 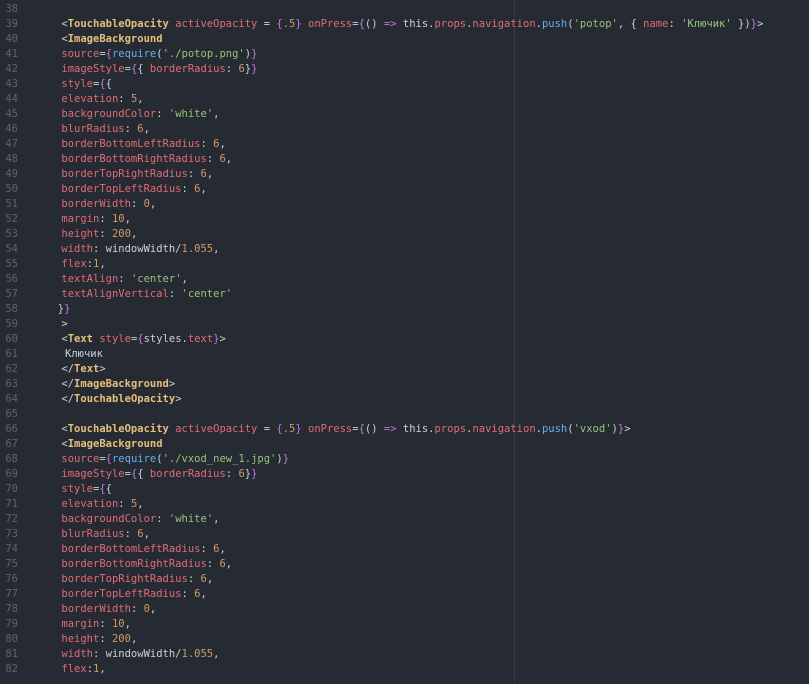 What do you see at coordinates (404, 204) in the screenshot?
I see `code-line: 51 borderWidth: 0,` at bounding box center [404, 204].